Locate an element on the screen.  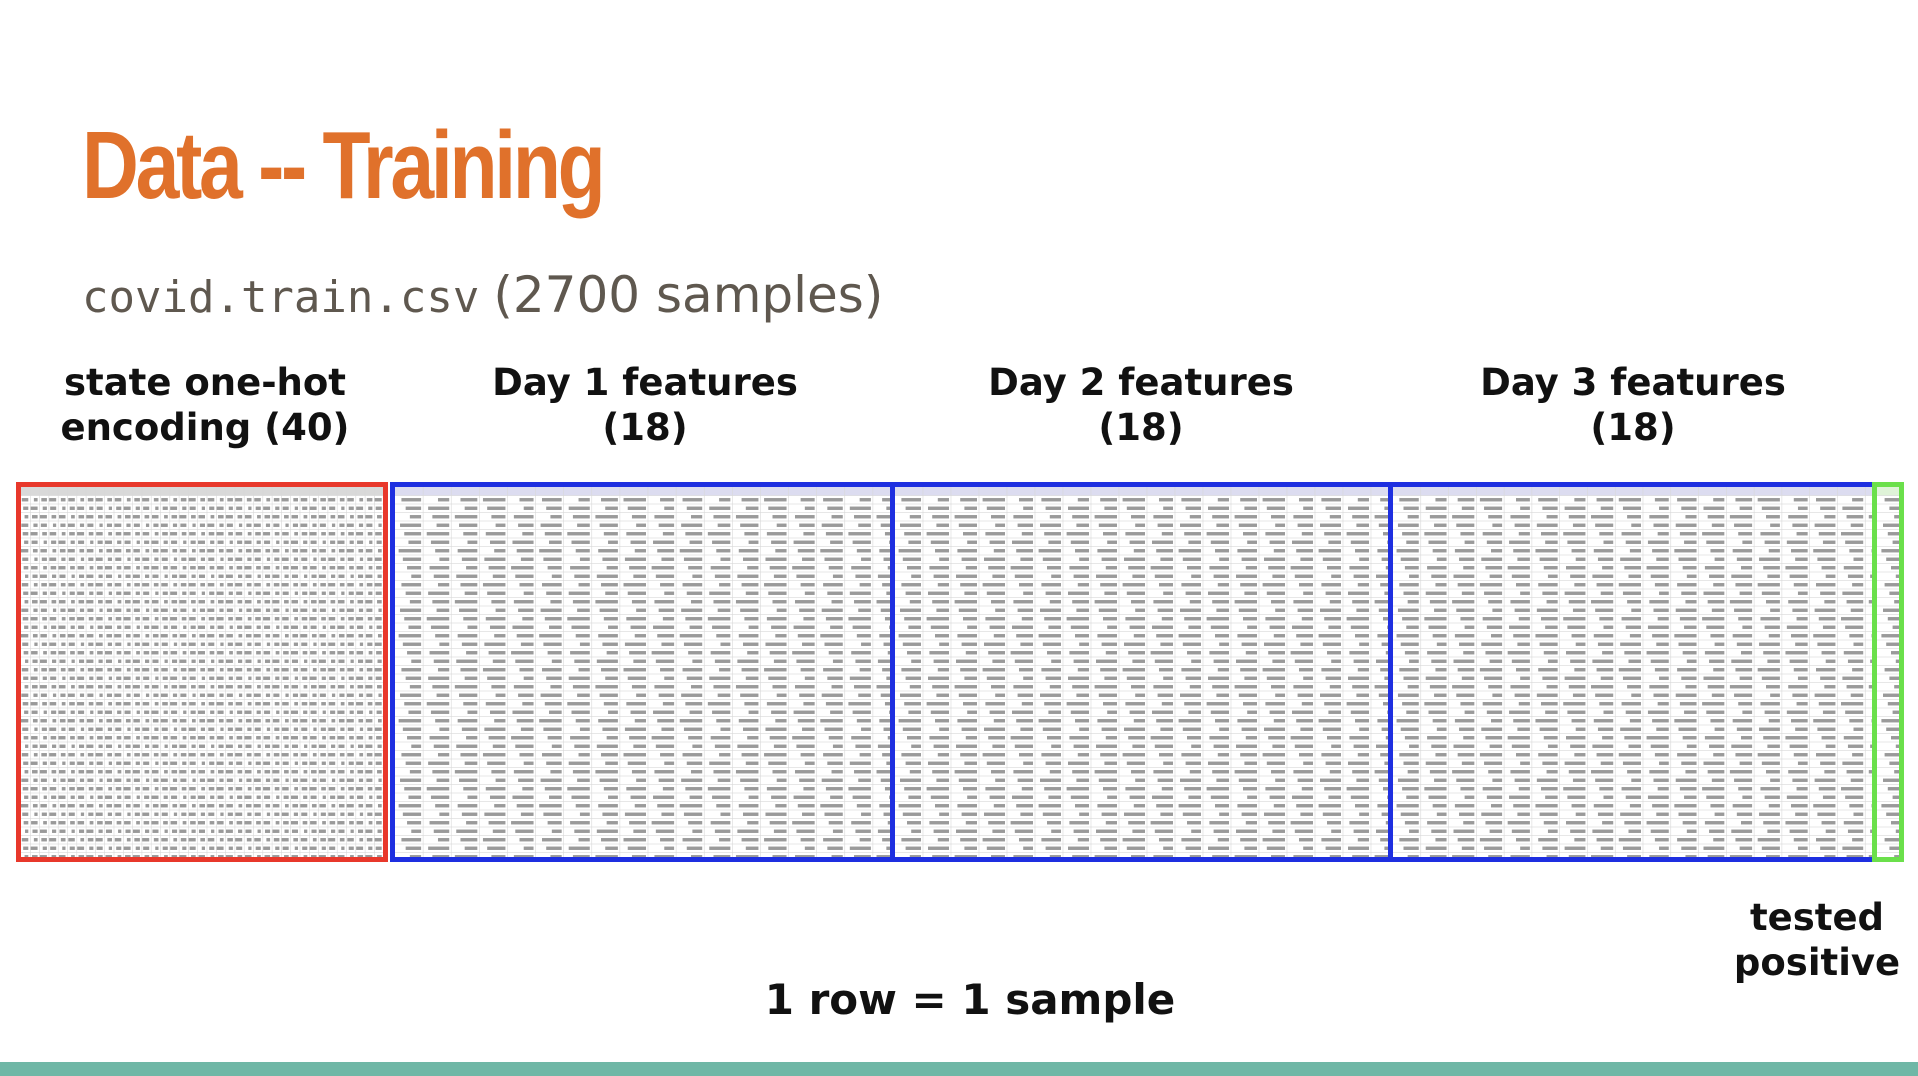
tested-positive-column is located at coordinates (1888, 672).